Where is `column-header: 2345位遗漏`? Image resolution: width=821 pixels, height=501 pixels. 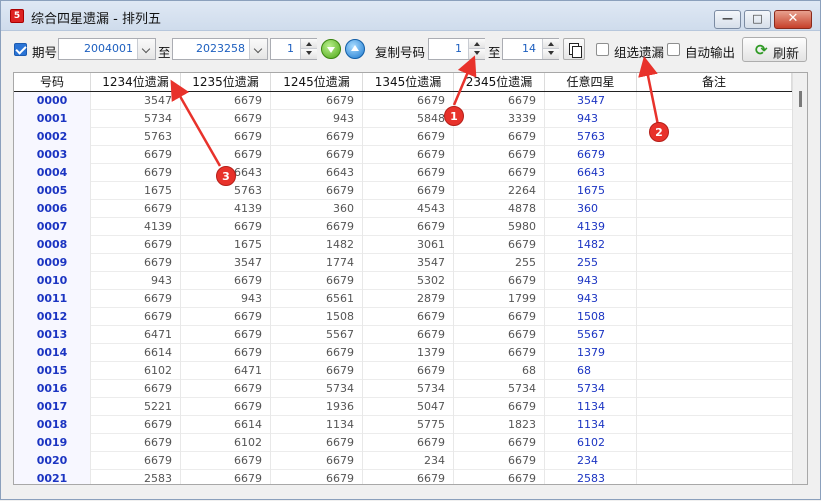
column-header: 2345位遗漏 is located at coordinates (499, 82).